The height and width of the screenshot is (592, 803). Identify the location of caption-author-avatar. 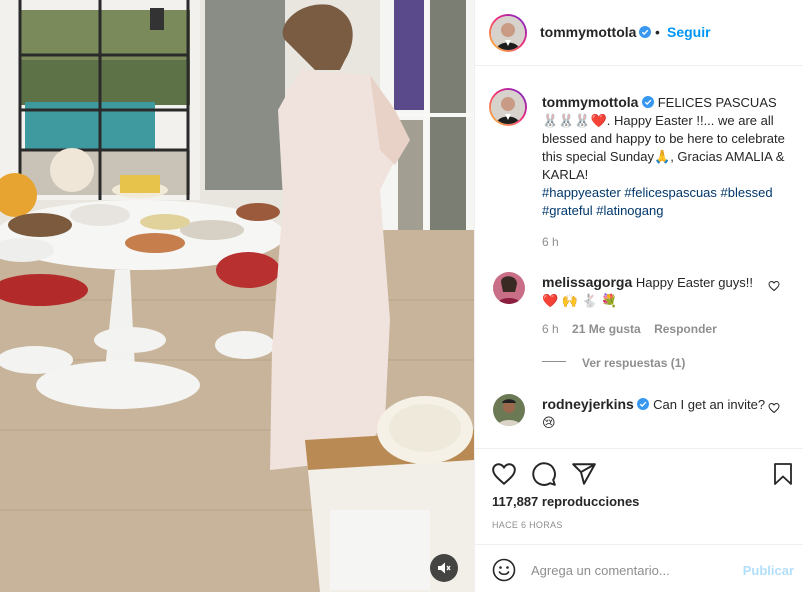
(508, 107).